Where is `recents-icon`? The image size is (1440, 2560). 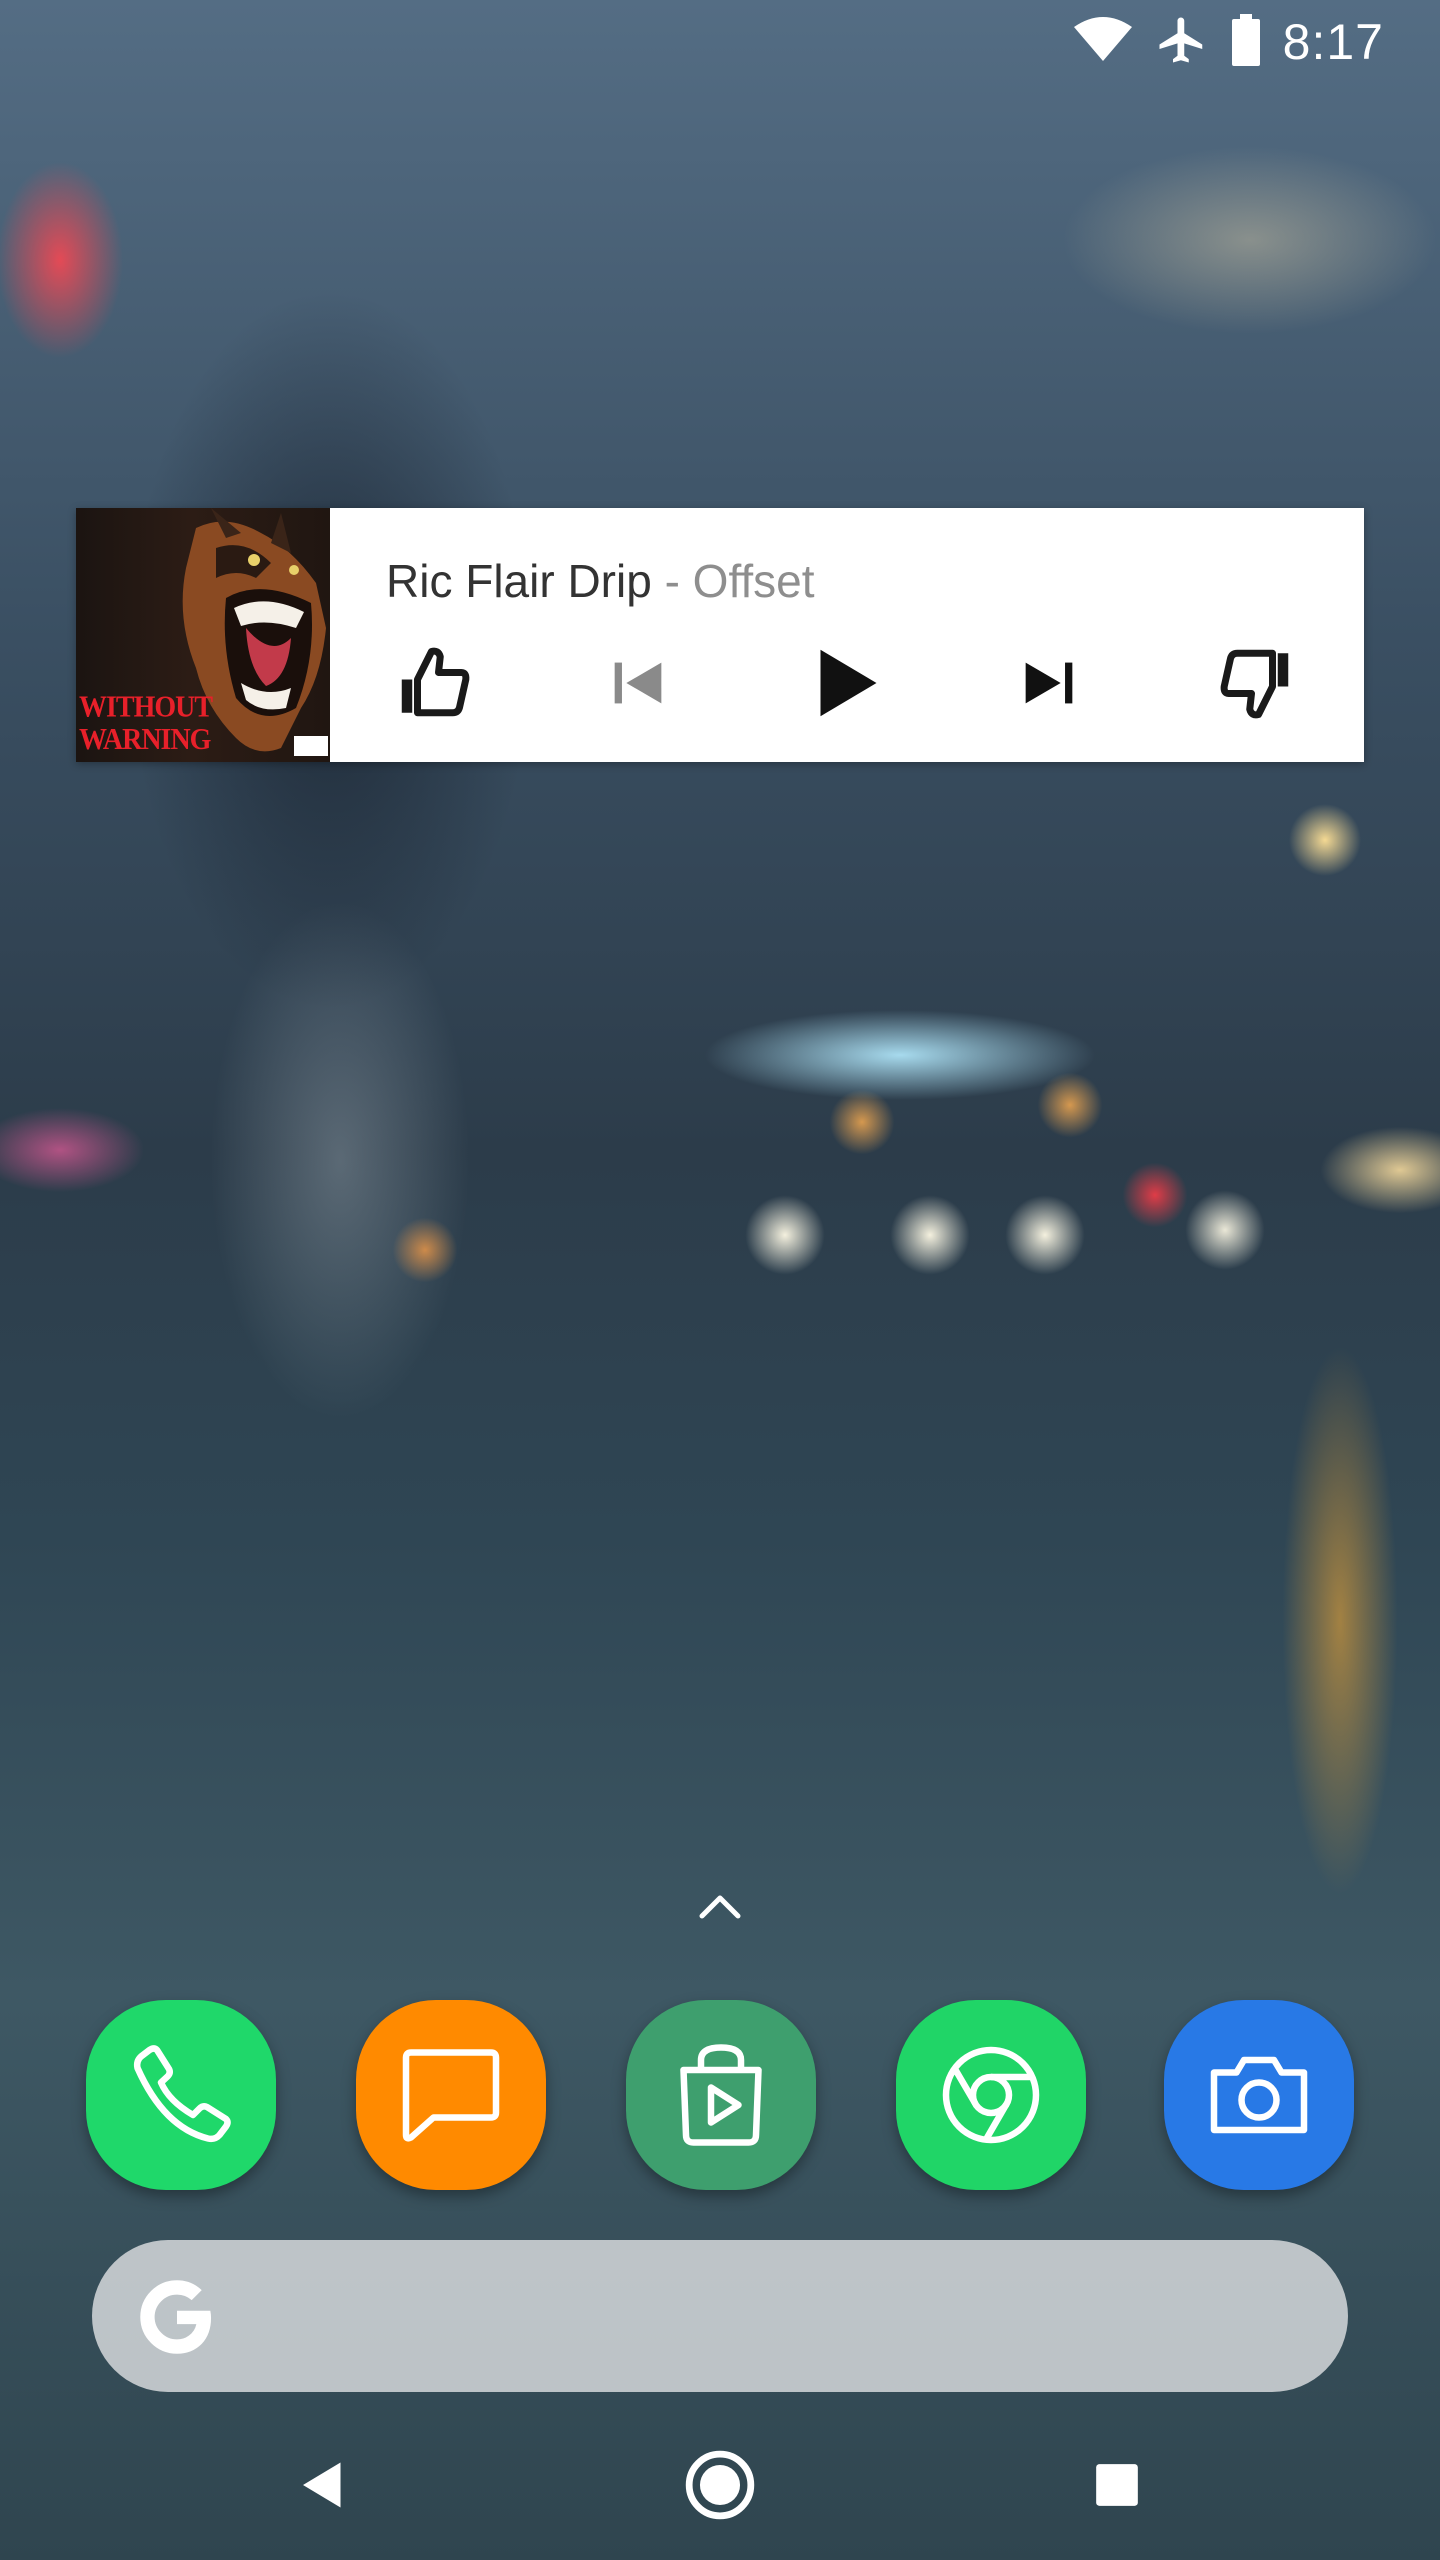 recents-icon is located at coordinates (1117, 2485).